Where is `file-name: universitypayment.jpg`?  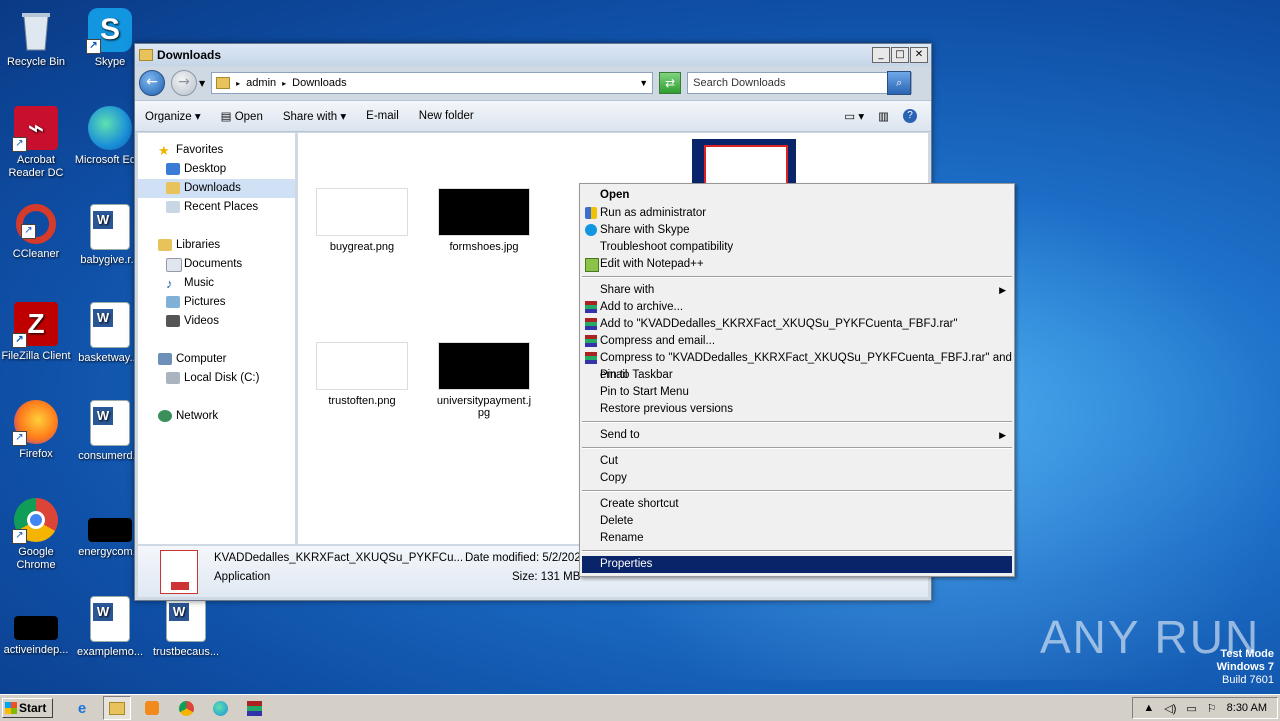
file-name: universitypayment.jpg is located at coordinates (484, 407).